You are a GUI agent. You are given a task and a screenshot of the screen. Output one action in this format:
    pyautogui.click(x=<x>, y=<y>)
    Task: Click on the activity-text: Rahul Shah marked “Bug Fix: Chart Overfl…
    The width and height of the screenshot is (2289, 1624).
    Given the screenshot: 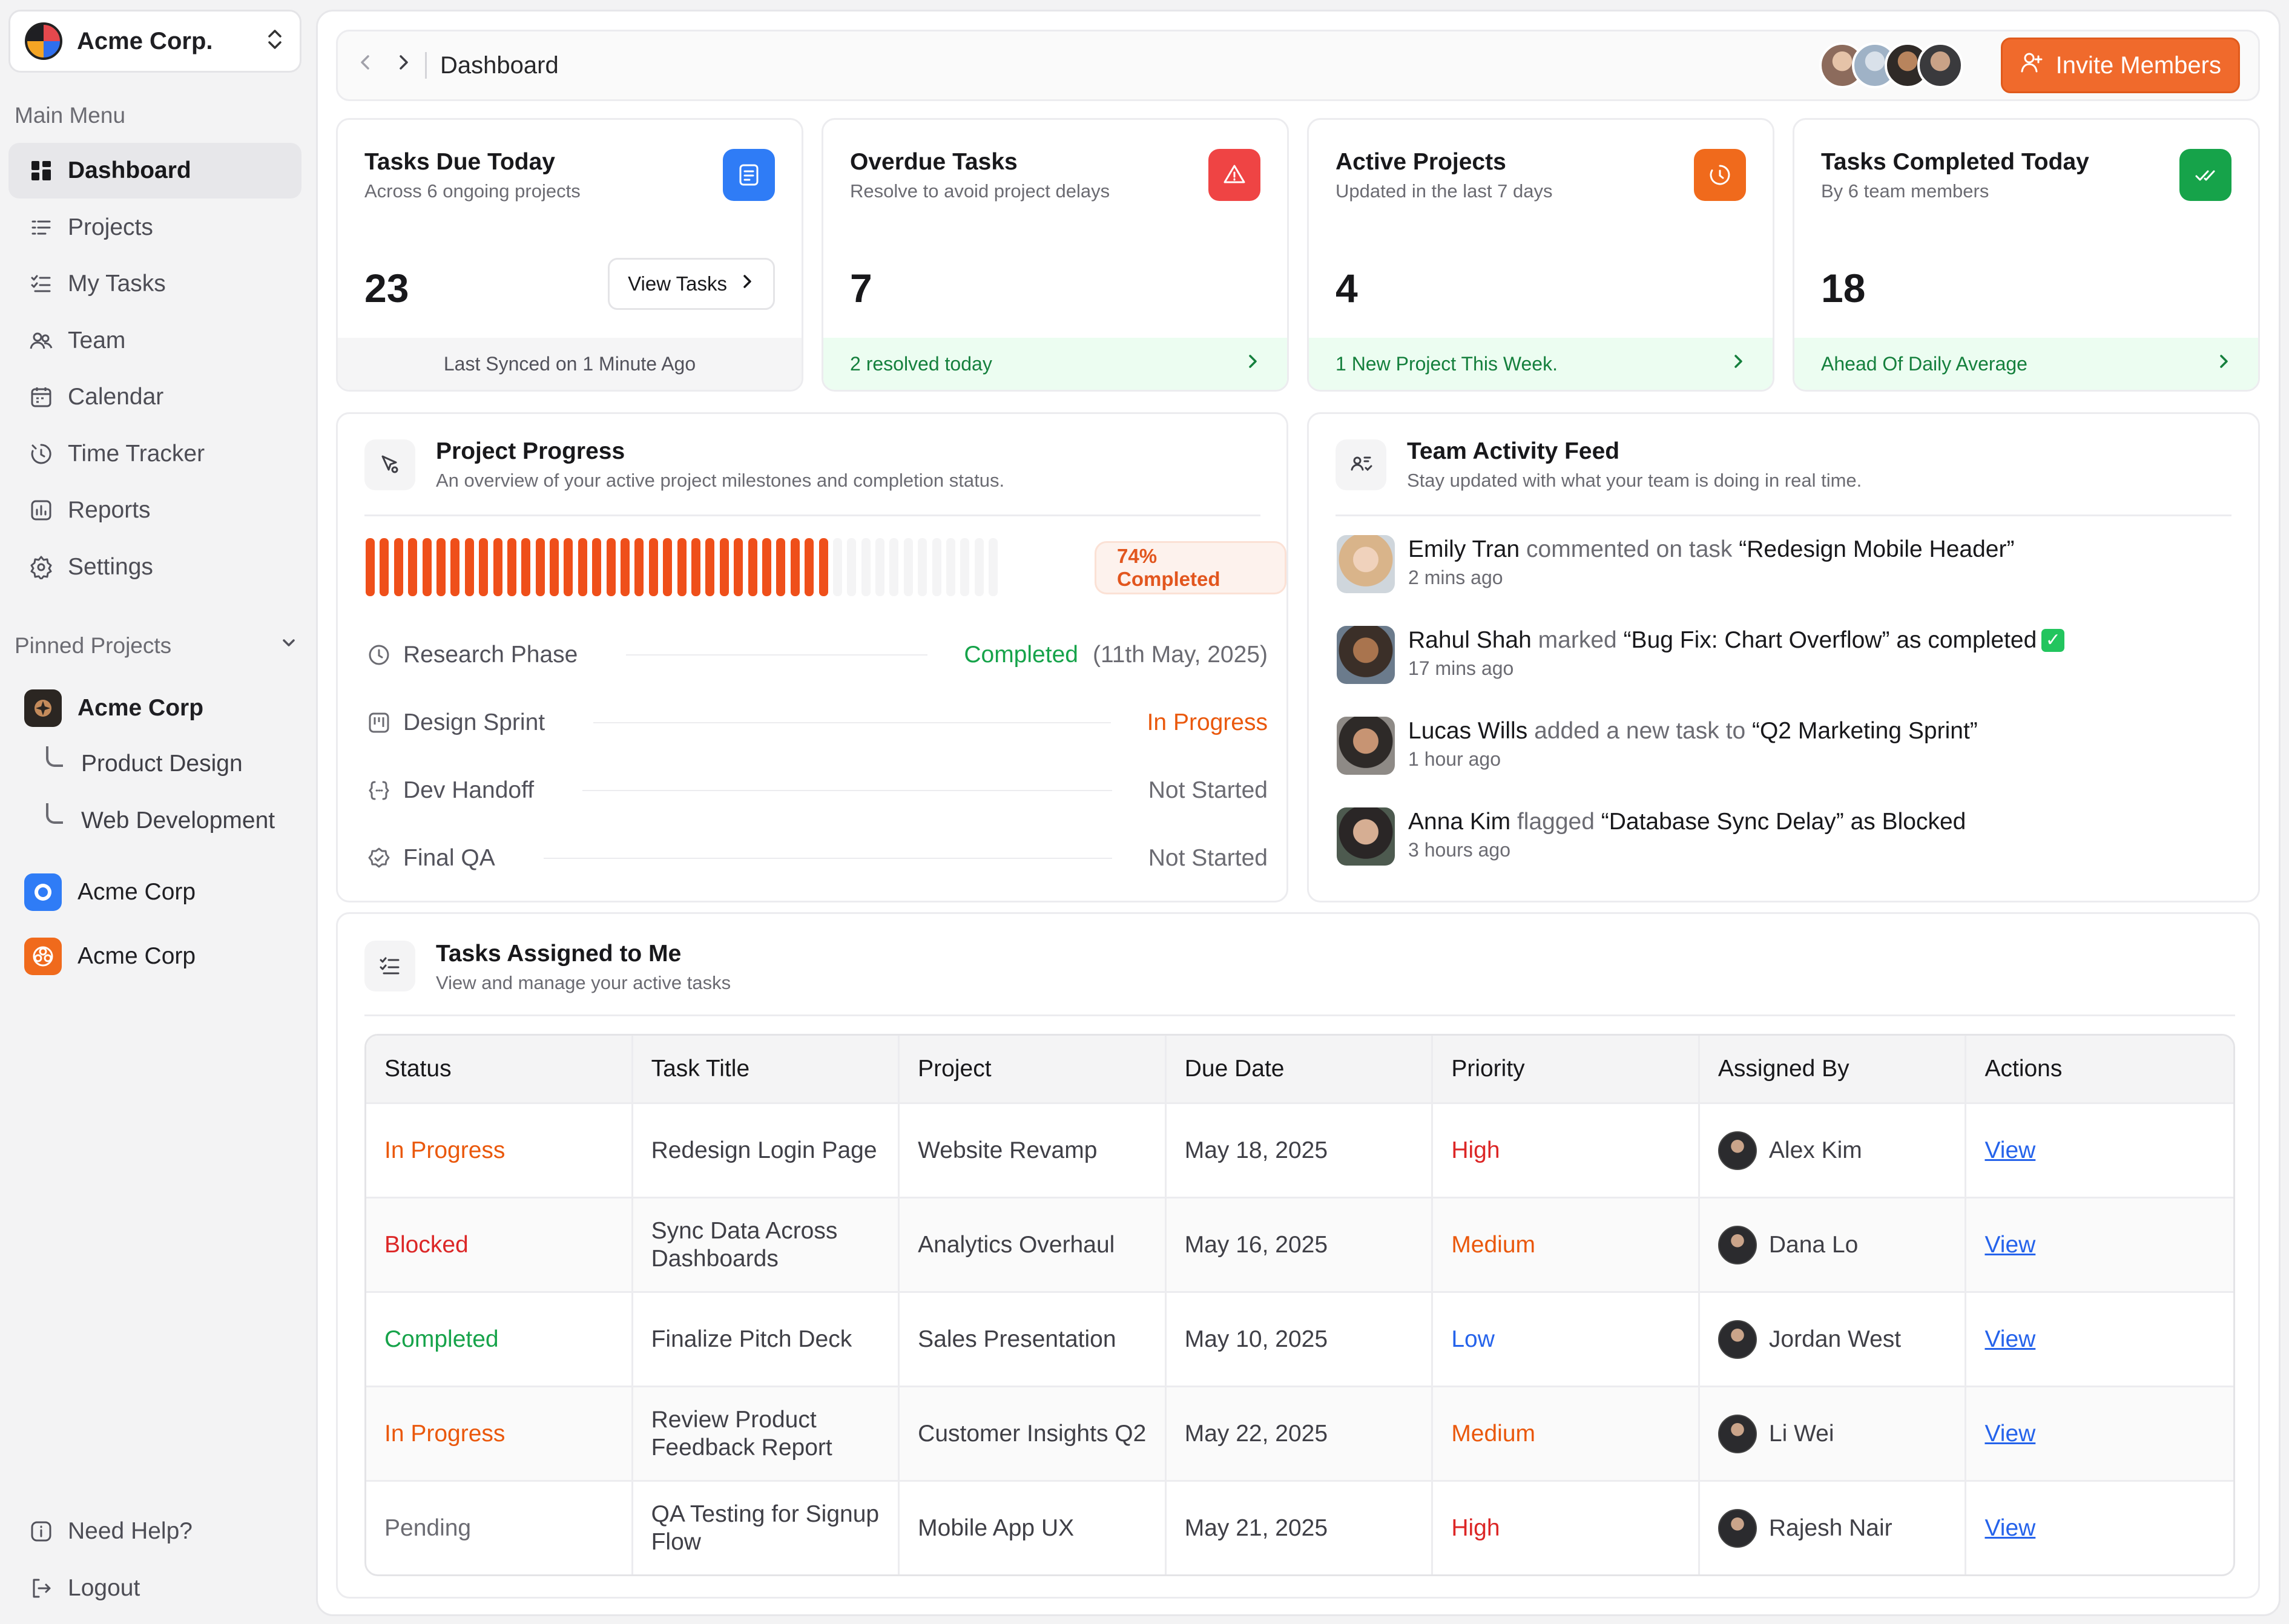 What is the action you would take?
    pyautogui.click(x=1736, y=640)
    